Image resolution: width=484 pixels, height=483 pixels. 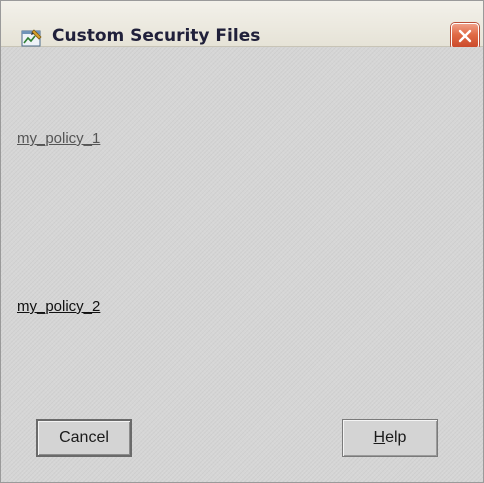 I want to click on cancel-button-label: Cancel, so click(x=84, y=437).